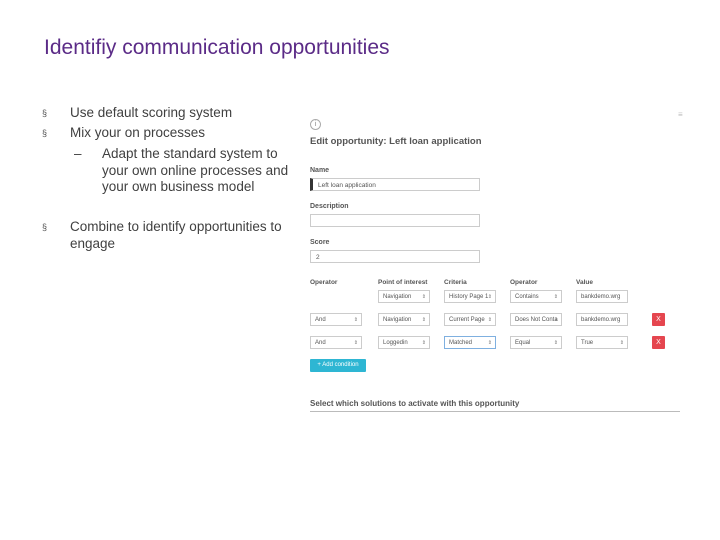 The image size is (720, 540). Describe the element at coordinates (138, 132) in the screenshot. I see `bullet-text: Mix your on processes` at that location.